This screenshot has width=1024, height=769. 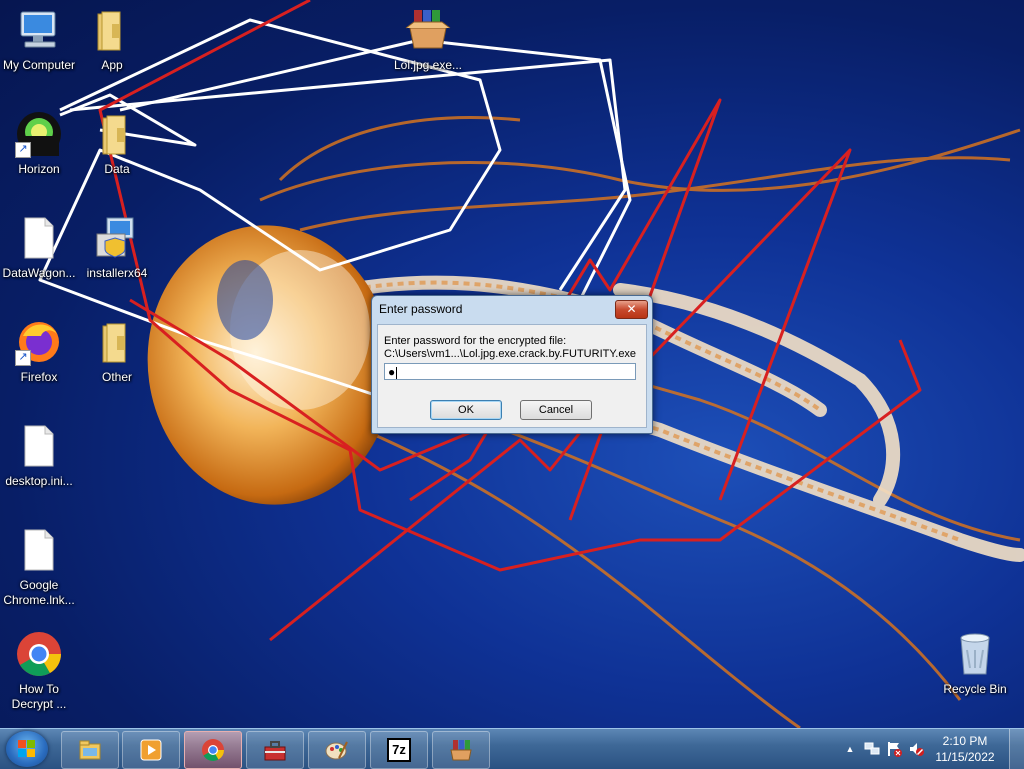 I want to click on media-player-icon, so click(x=151, y=750).